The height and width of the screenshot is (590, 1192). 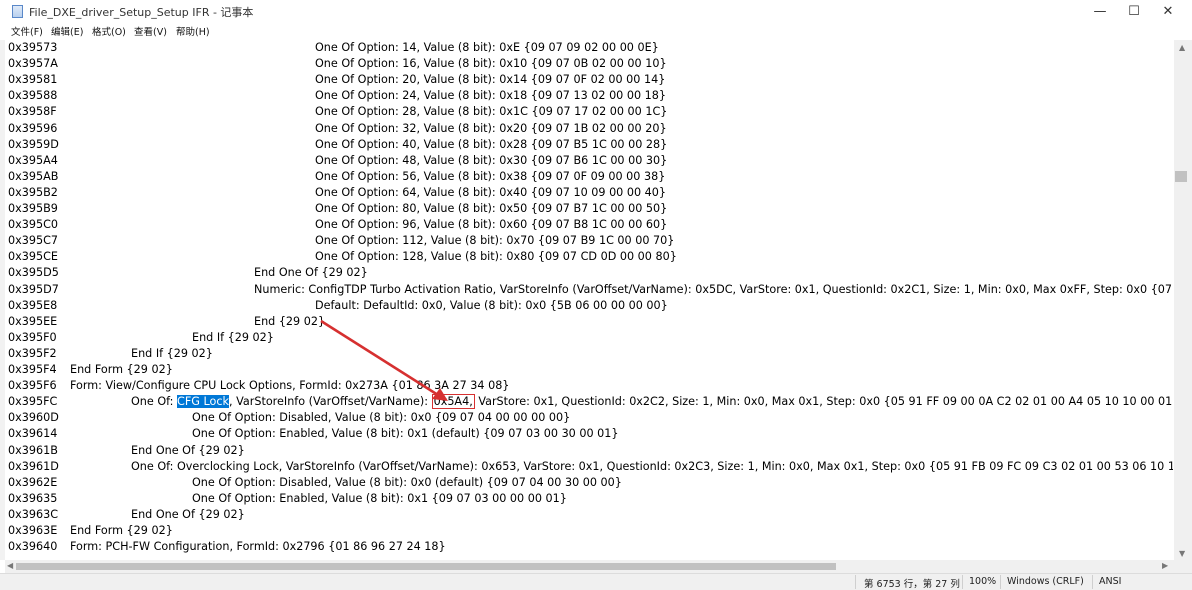 What do you see at coordinates (379, 358) in the screenshot?
I see `annotation-arrow-line` at bounding box center [379, 358].